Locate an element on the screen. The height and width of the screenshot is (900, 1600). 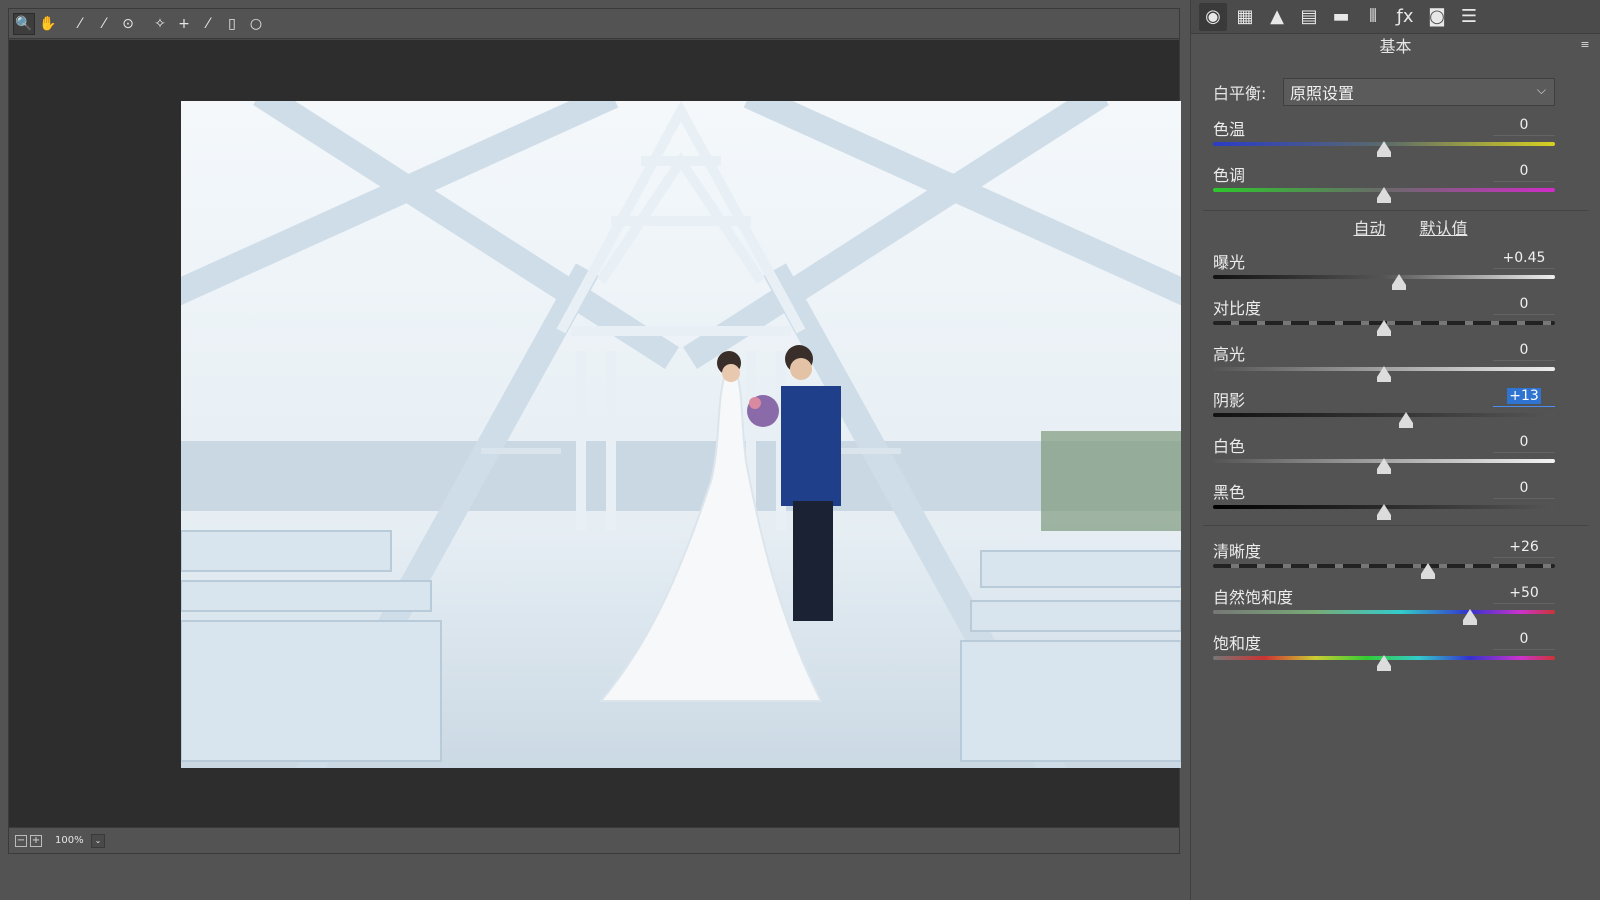
camera-calibration-tab-icon: ◙ is located at coordinates (1437, 17).